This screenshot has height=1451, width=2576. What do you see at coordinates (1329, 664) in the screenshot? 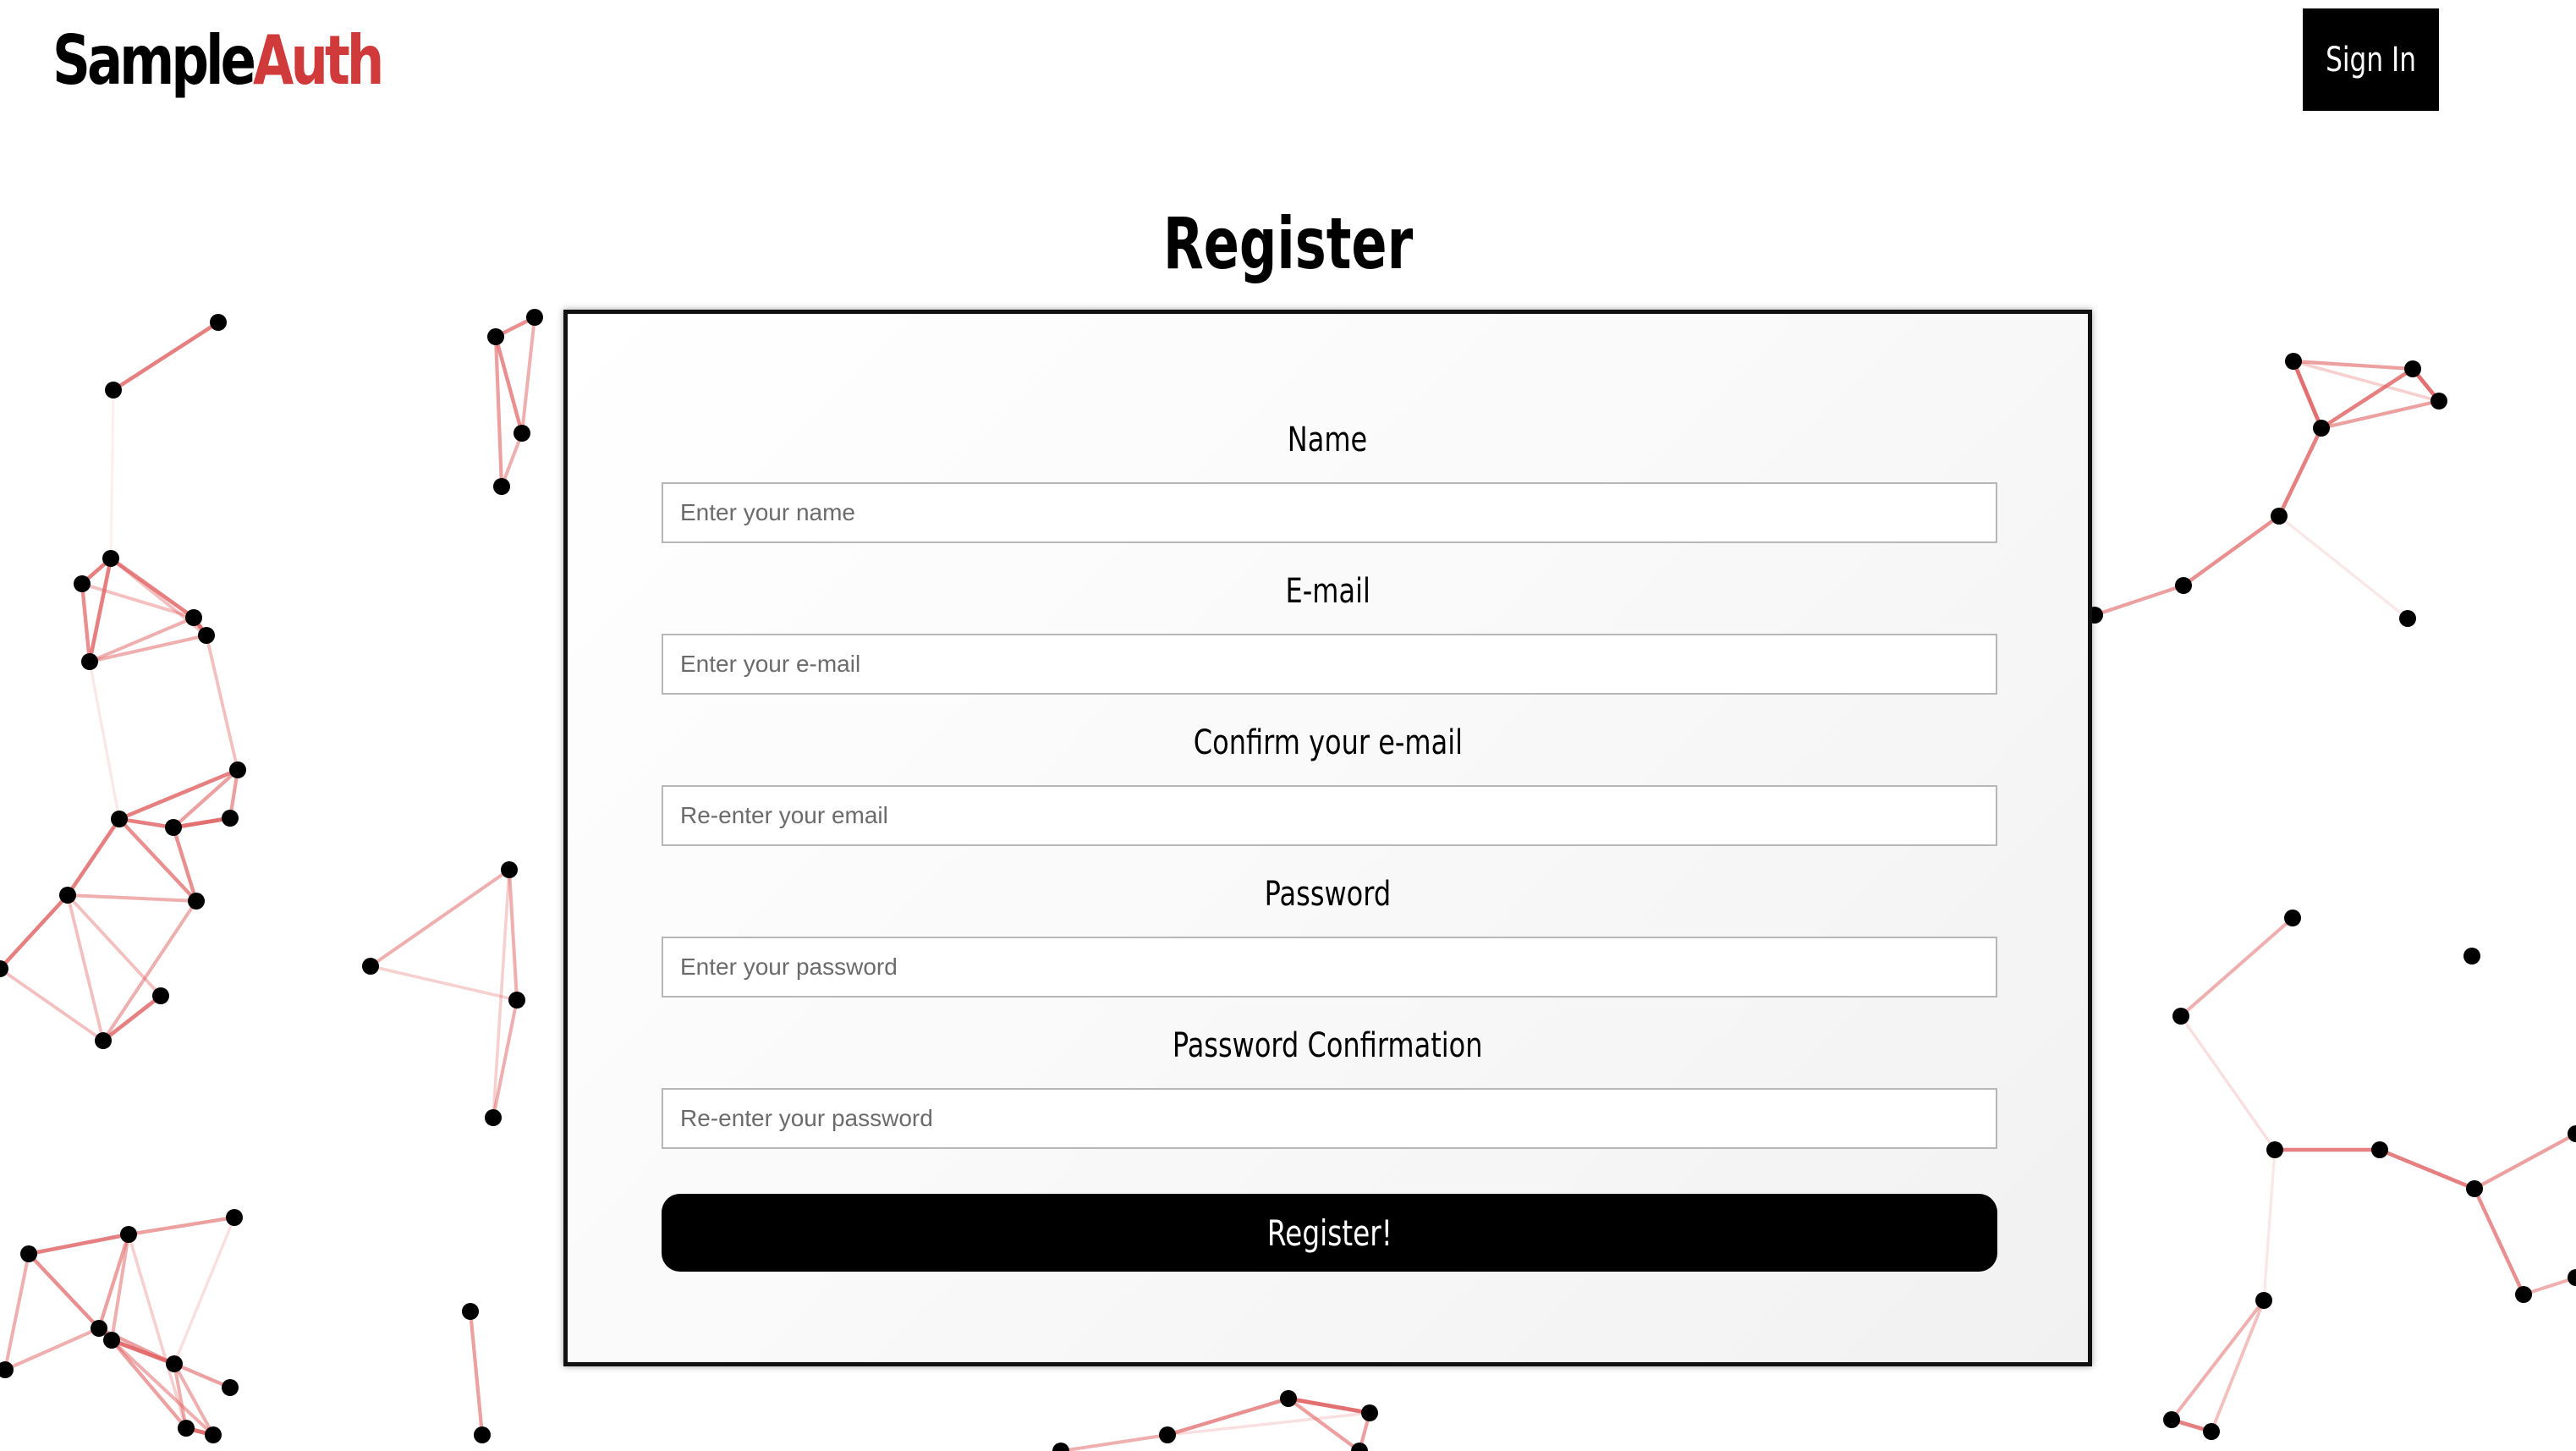
I see `email-input` at bounding box center [1329, 664].